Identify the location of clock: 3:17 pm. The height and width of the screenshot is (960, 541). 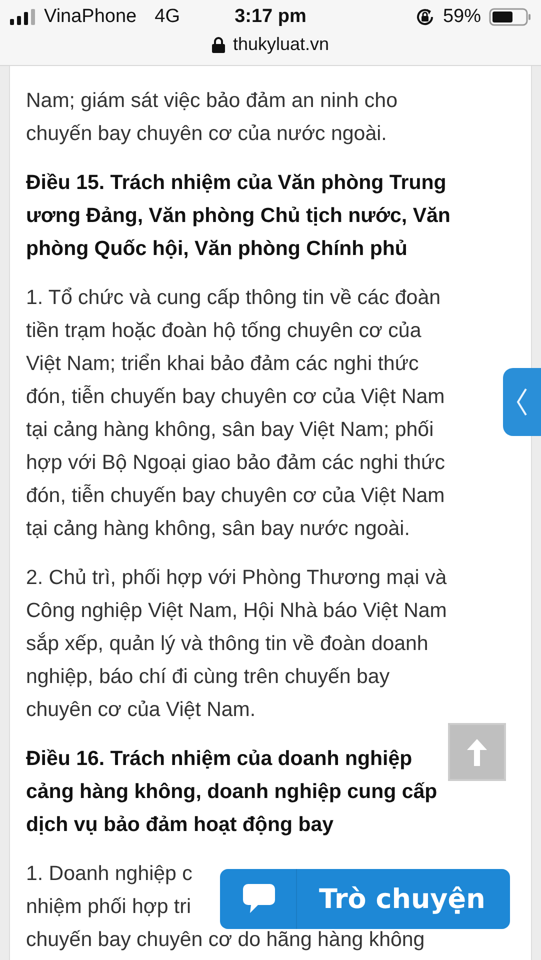
(270, 17).